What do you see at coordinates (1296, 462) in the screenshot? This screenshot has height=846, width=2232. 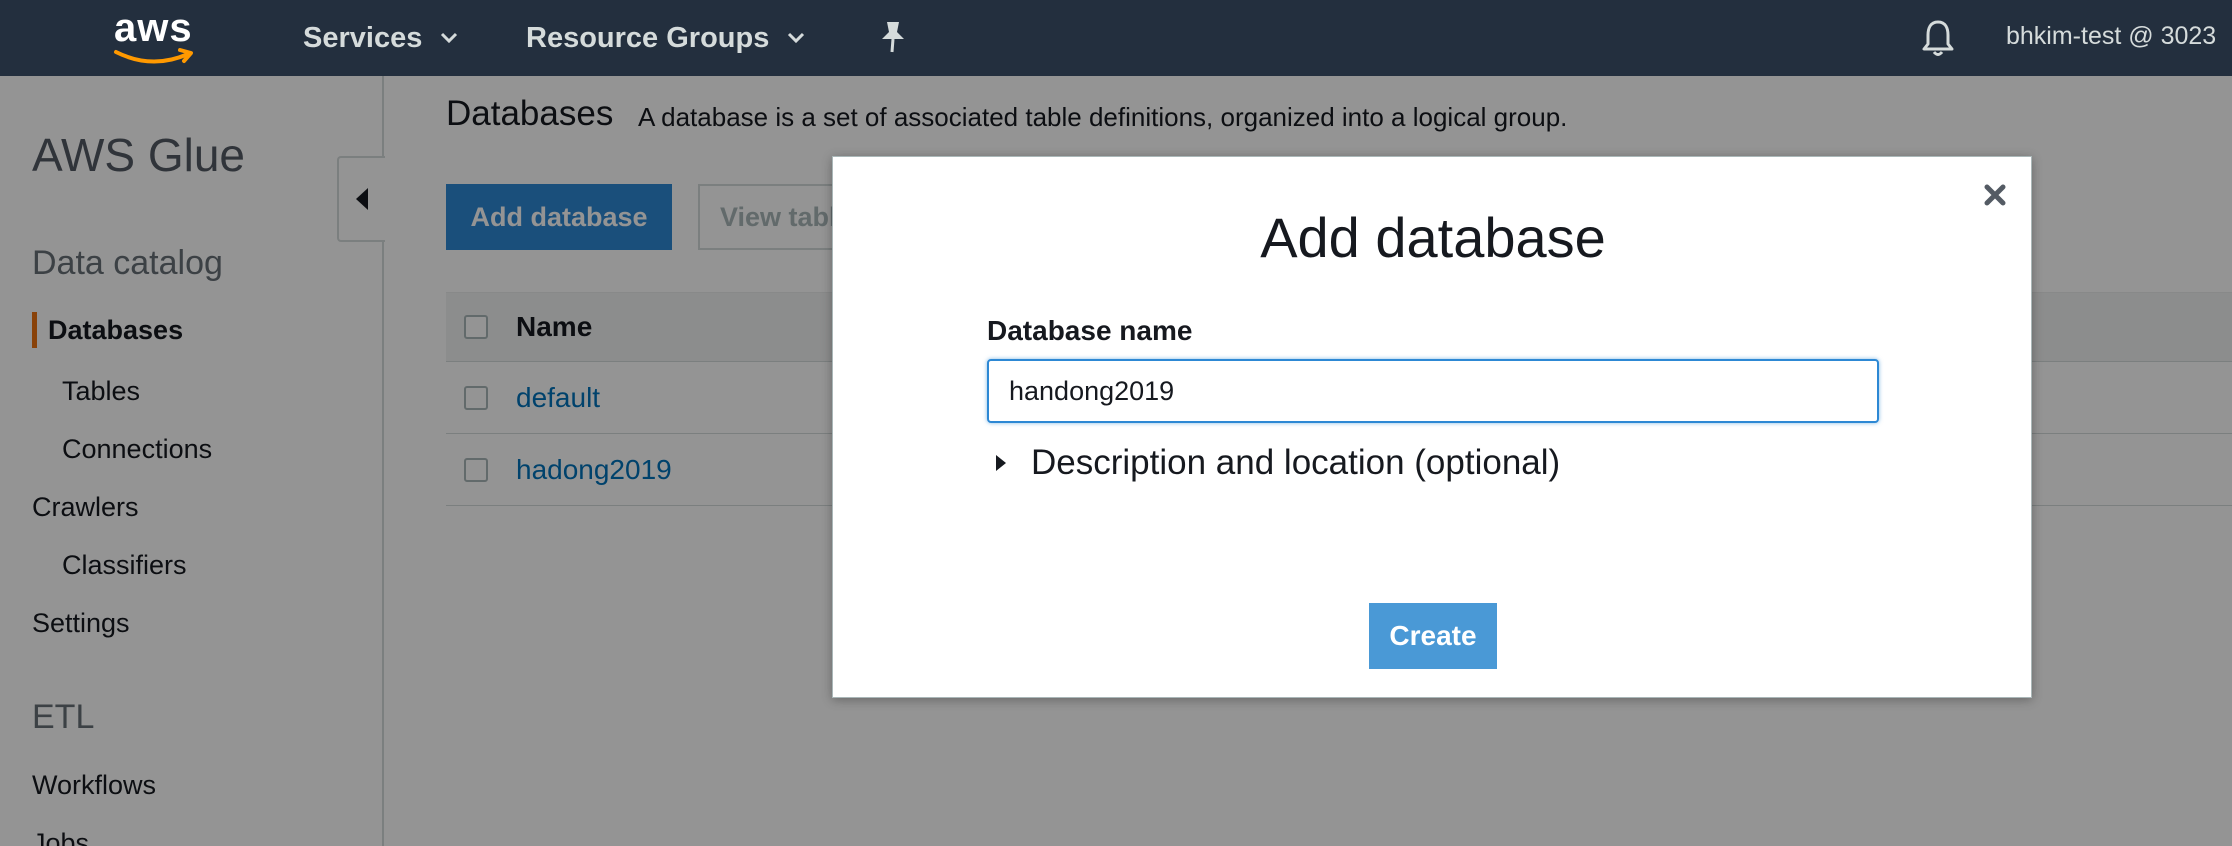 I see `description-location-label: Description and location (optional)` at bounding box center [1296, 462].